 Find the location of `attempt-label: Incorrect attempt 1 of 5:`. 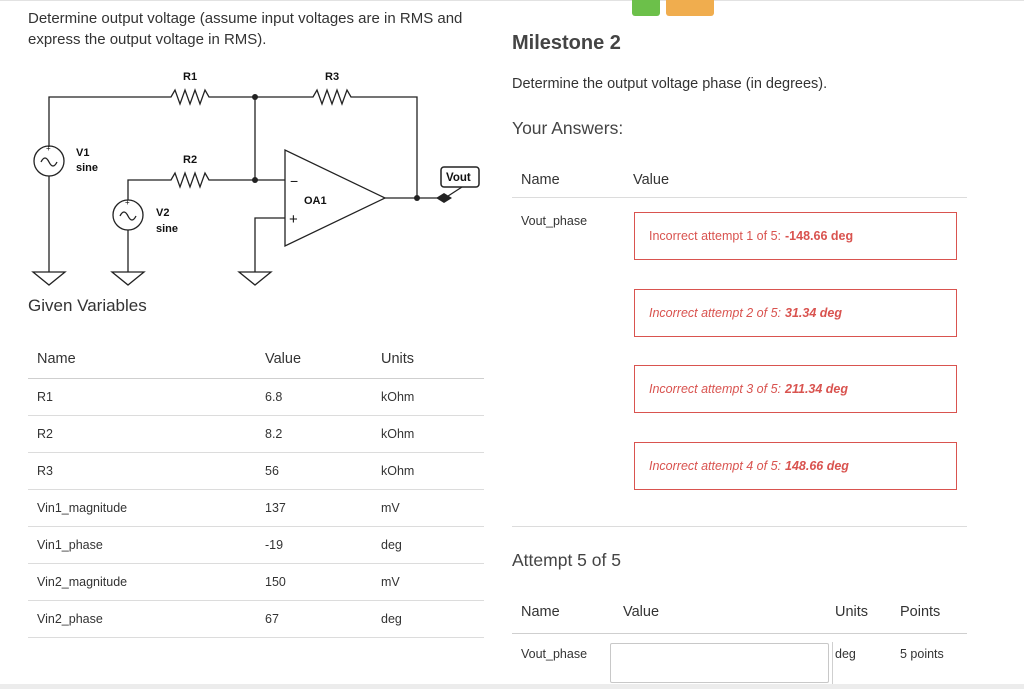

attempt-label: Incorrect attempt 1 of 5: is located at coordinates (715, 236).